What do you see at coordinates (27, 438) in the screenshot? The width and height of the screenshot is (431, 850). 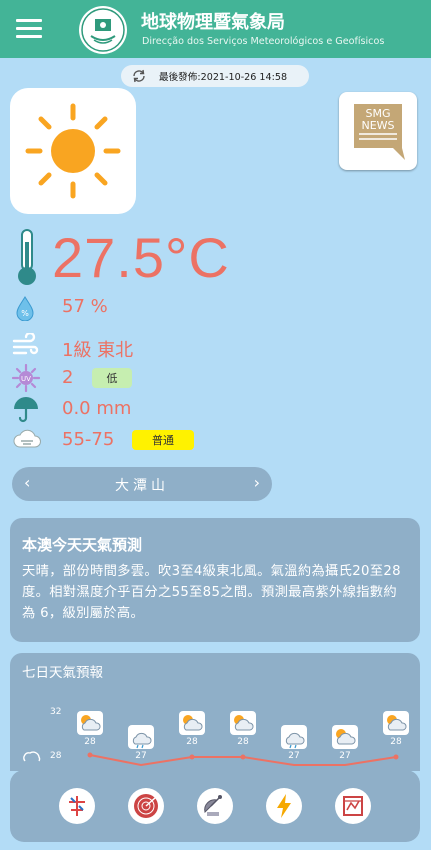 I see `air-quality-icon` at bounding box center [27, 438].